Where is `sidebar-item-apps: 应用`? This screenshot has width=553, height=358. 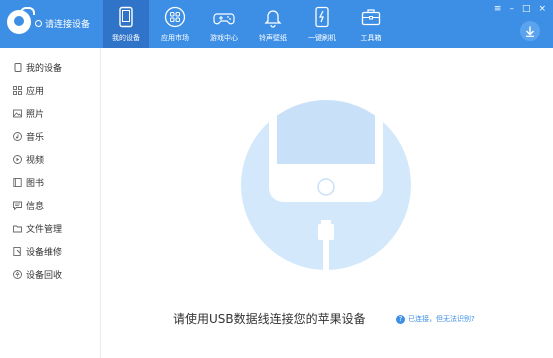 sidebar-item-apps: 应用 is located at coordinates (50, 90).